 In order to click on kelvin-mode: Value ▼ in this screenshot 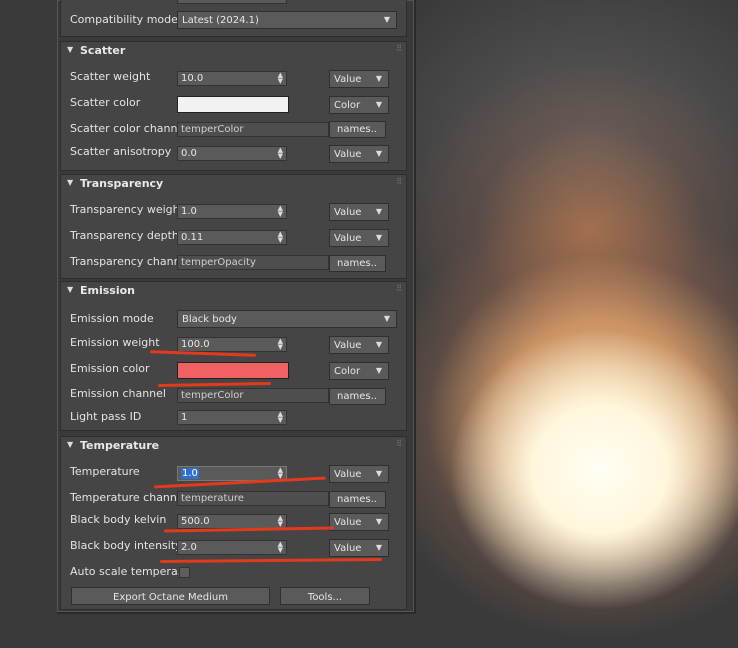, I will do `click(359, 522)`.